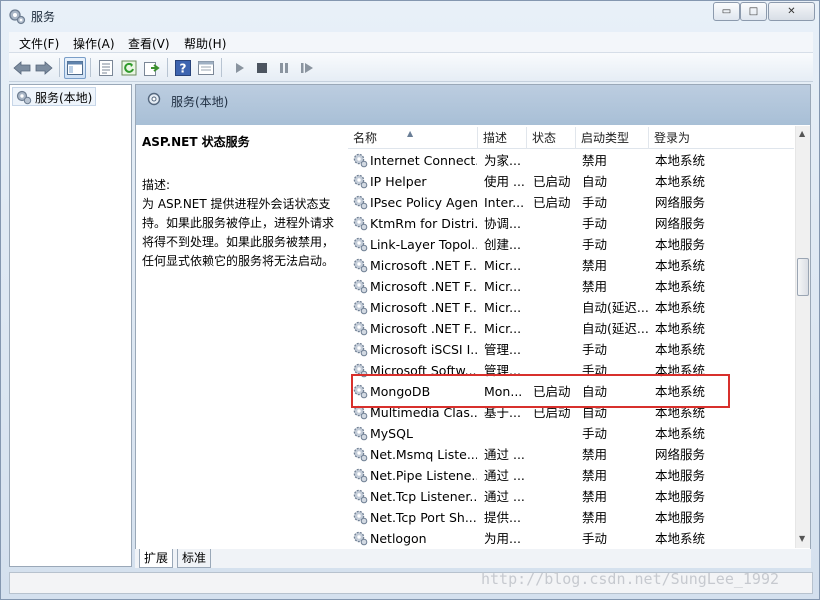 The width and height of the screenshot is (820, 600). Describe the element at coordinates (721, 138) in the screenshot. I see `column-logon-as: 登录为` at that location.